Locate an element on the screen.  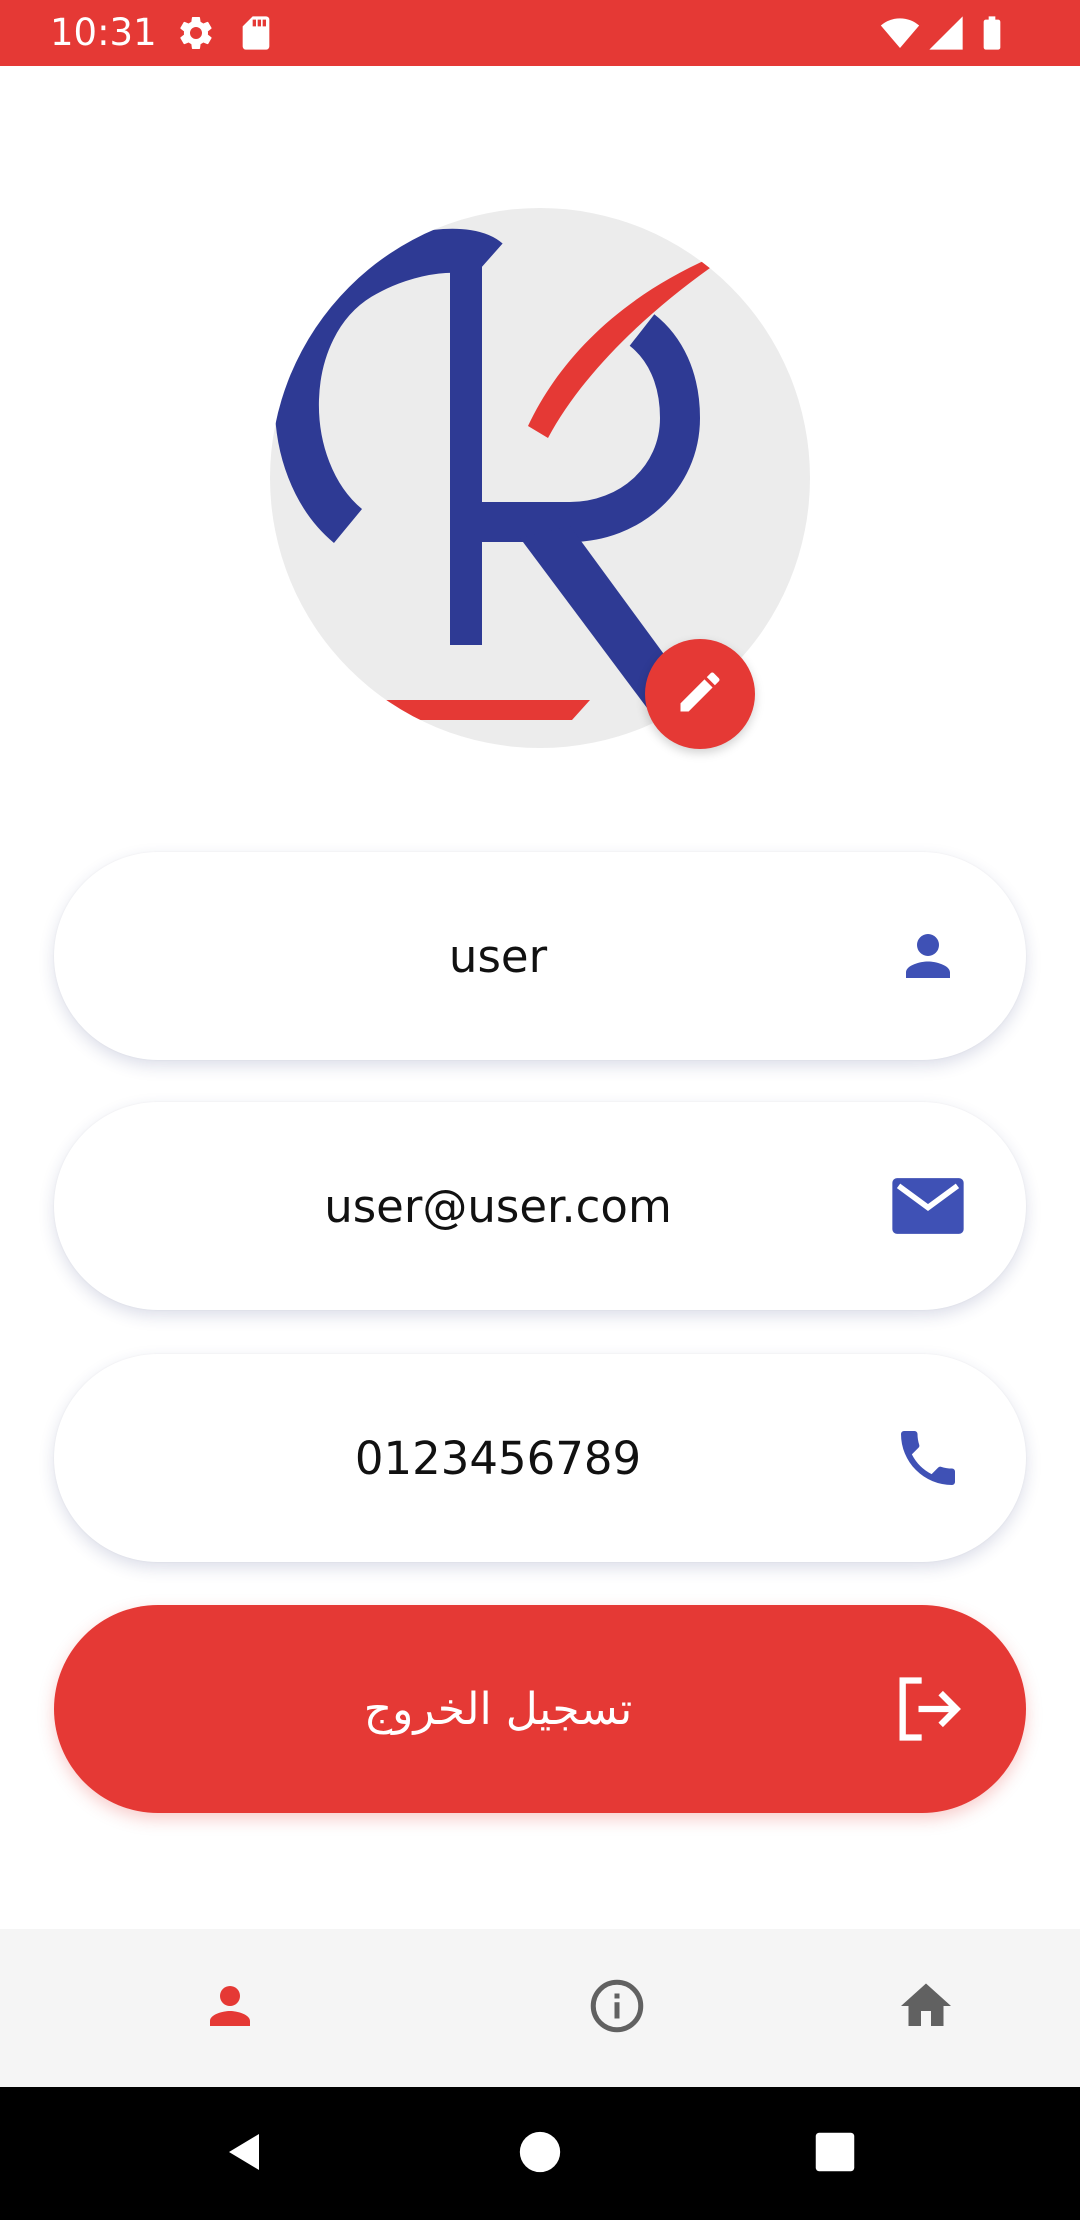
home-button is located at coordinates (540, 2154).